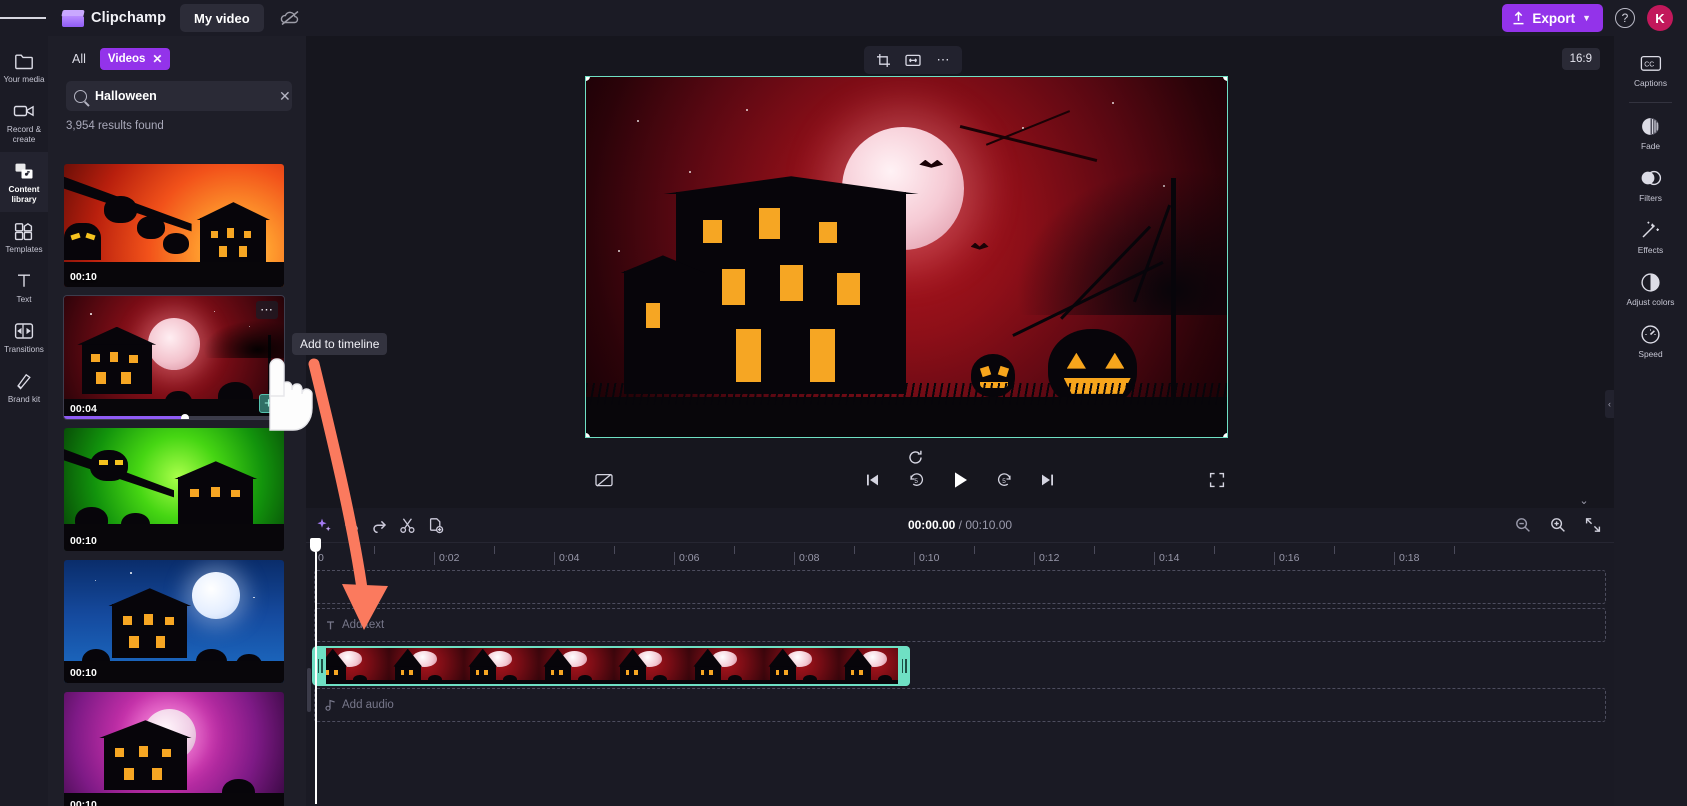 The image size is (1687, 806). Describe the element at coordinates (24, 337) in the screenshot. I see `sidebar-item-transitions: Transitions` at that location.